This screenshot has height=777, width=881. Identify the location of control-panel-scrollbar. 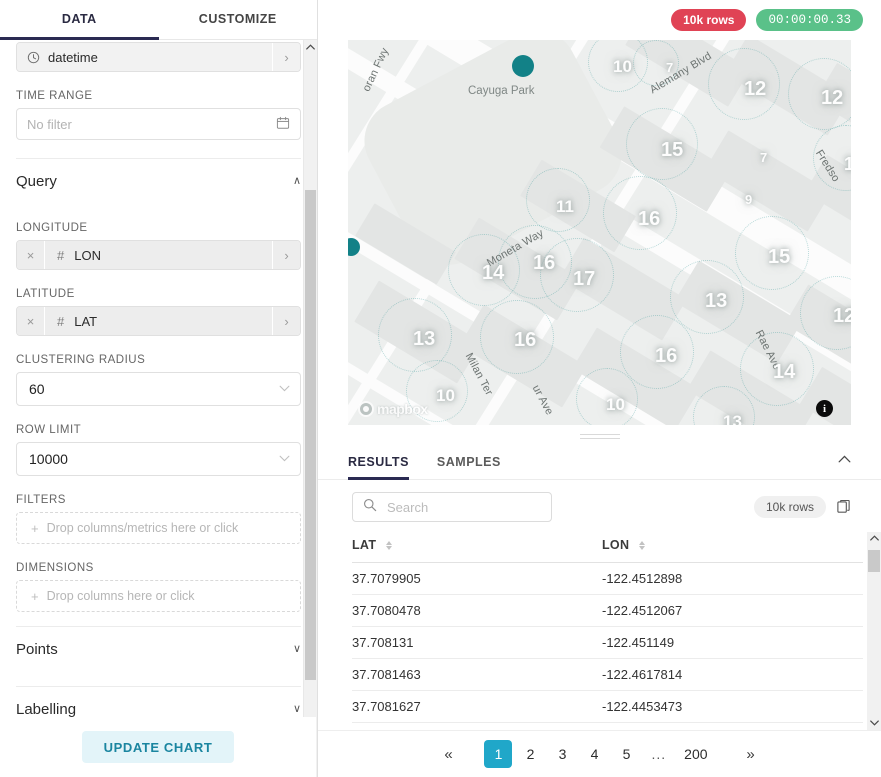
(310, 408).